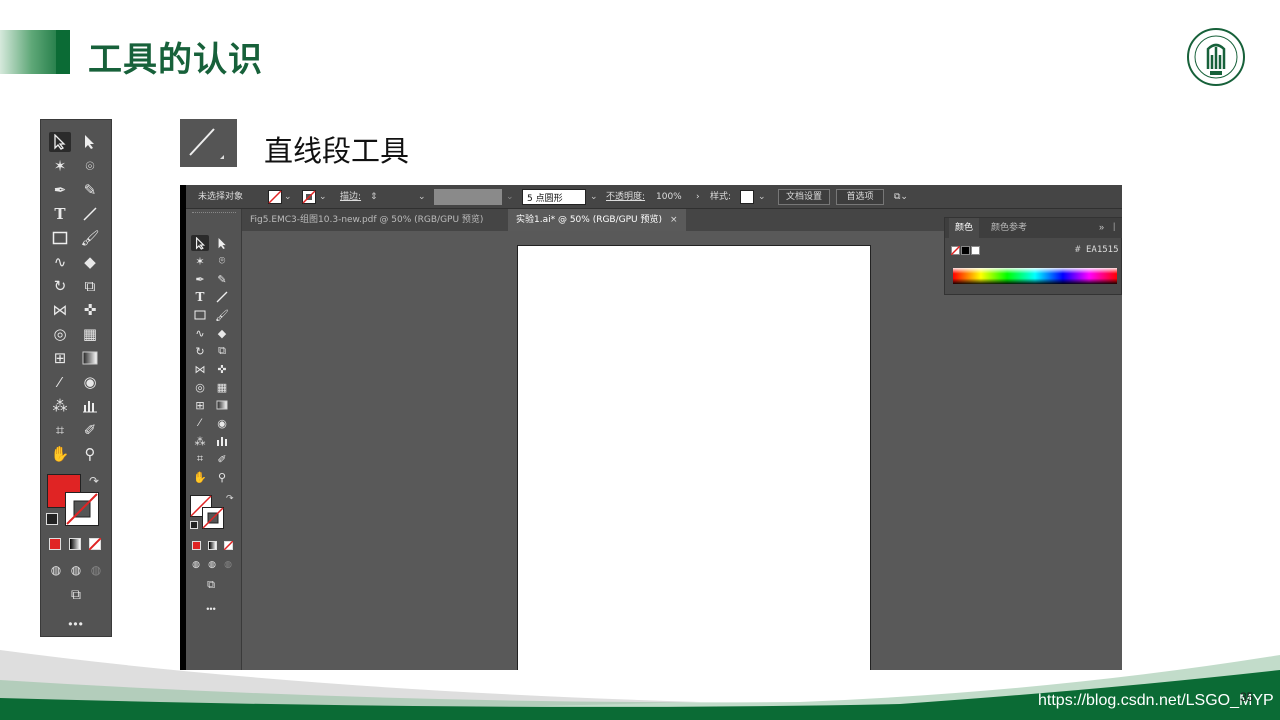 The image size is (1280, 720). What do you see at coordinates (56, 570) in the screenshot?
I see `draw-normal-icon: ◍` at bounding box center [56, 570].